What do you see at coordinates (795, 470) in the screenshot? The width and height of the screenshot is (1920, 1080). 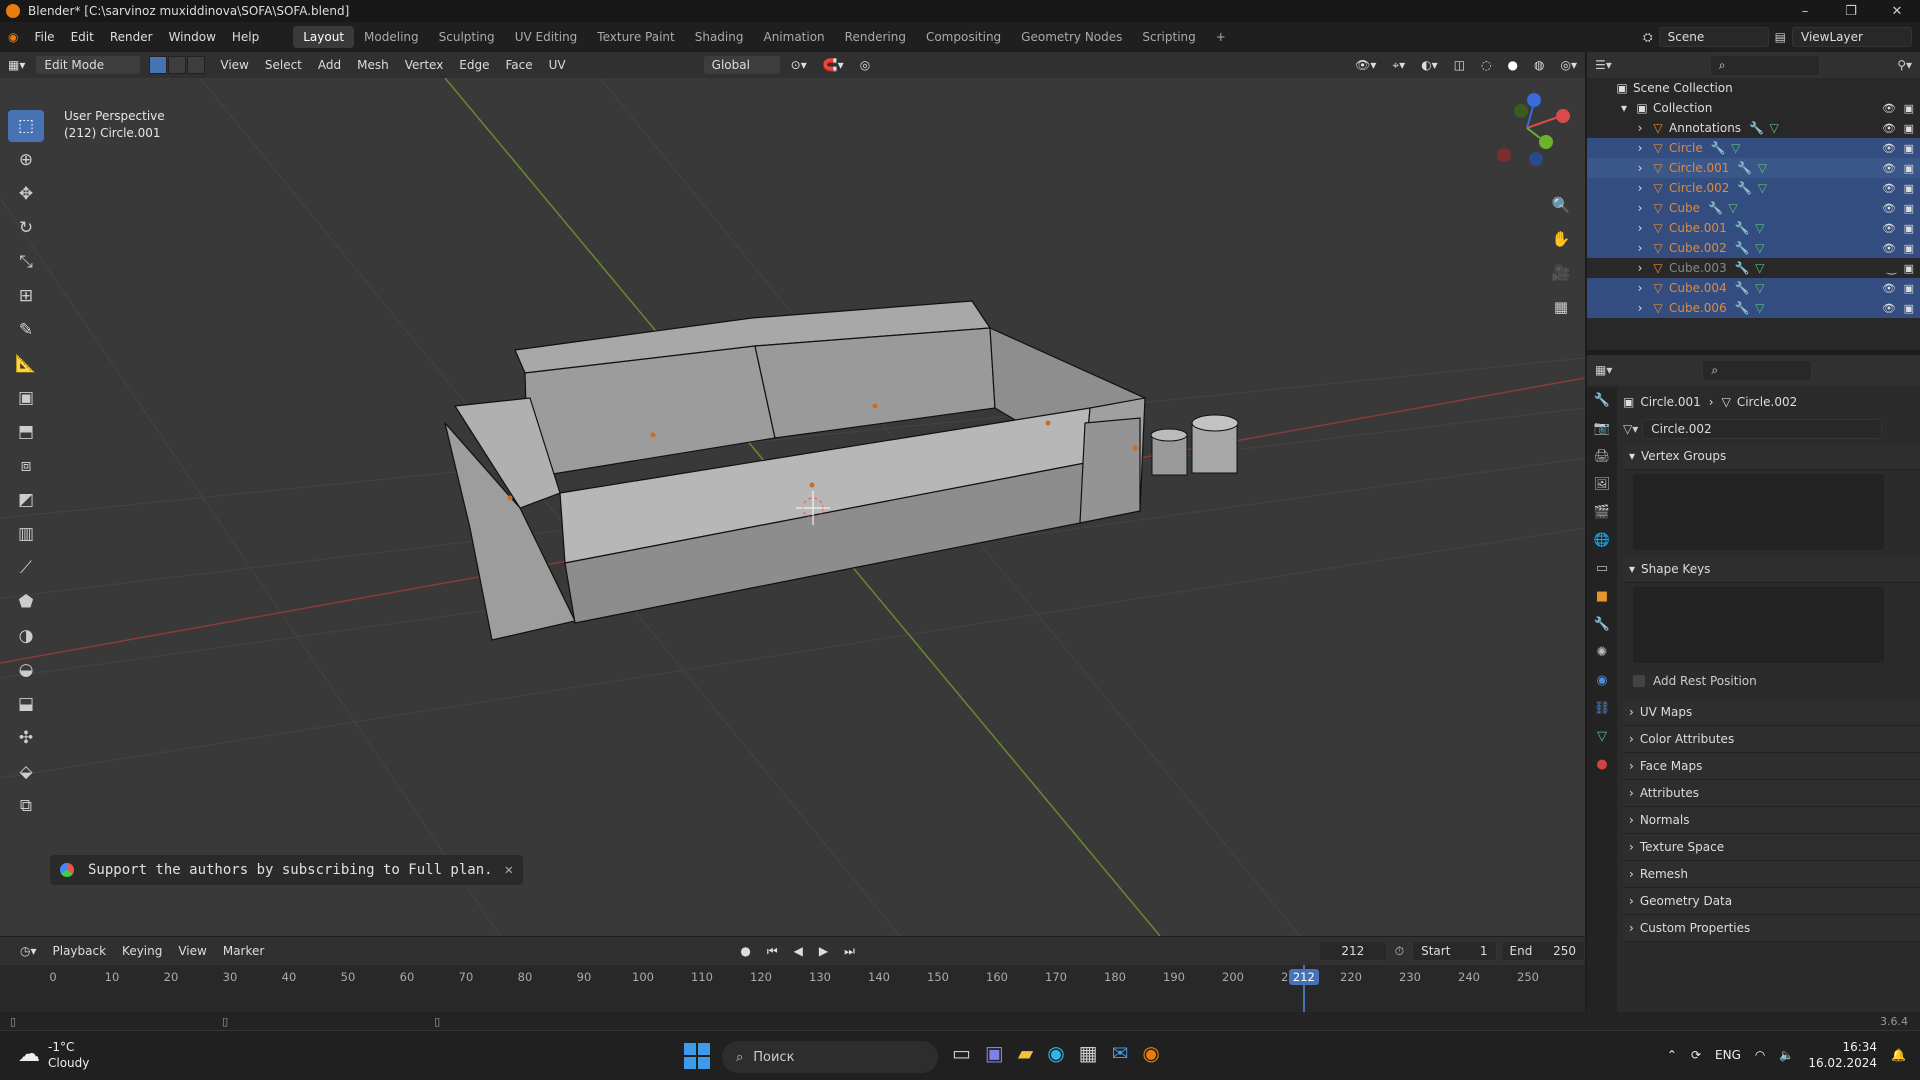 I see `sofa-mesh` at bounding box center [795, 470].